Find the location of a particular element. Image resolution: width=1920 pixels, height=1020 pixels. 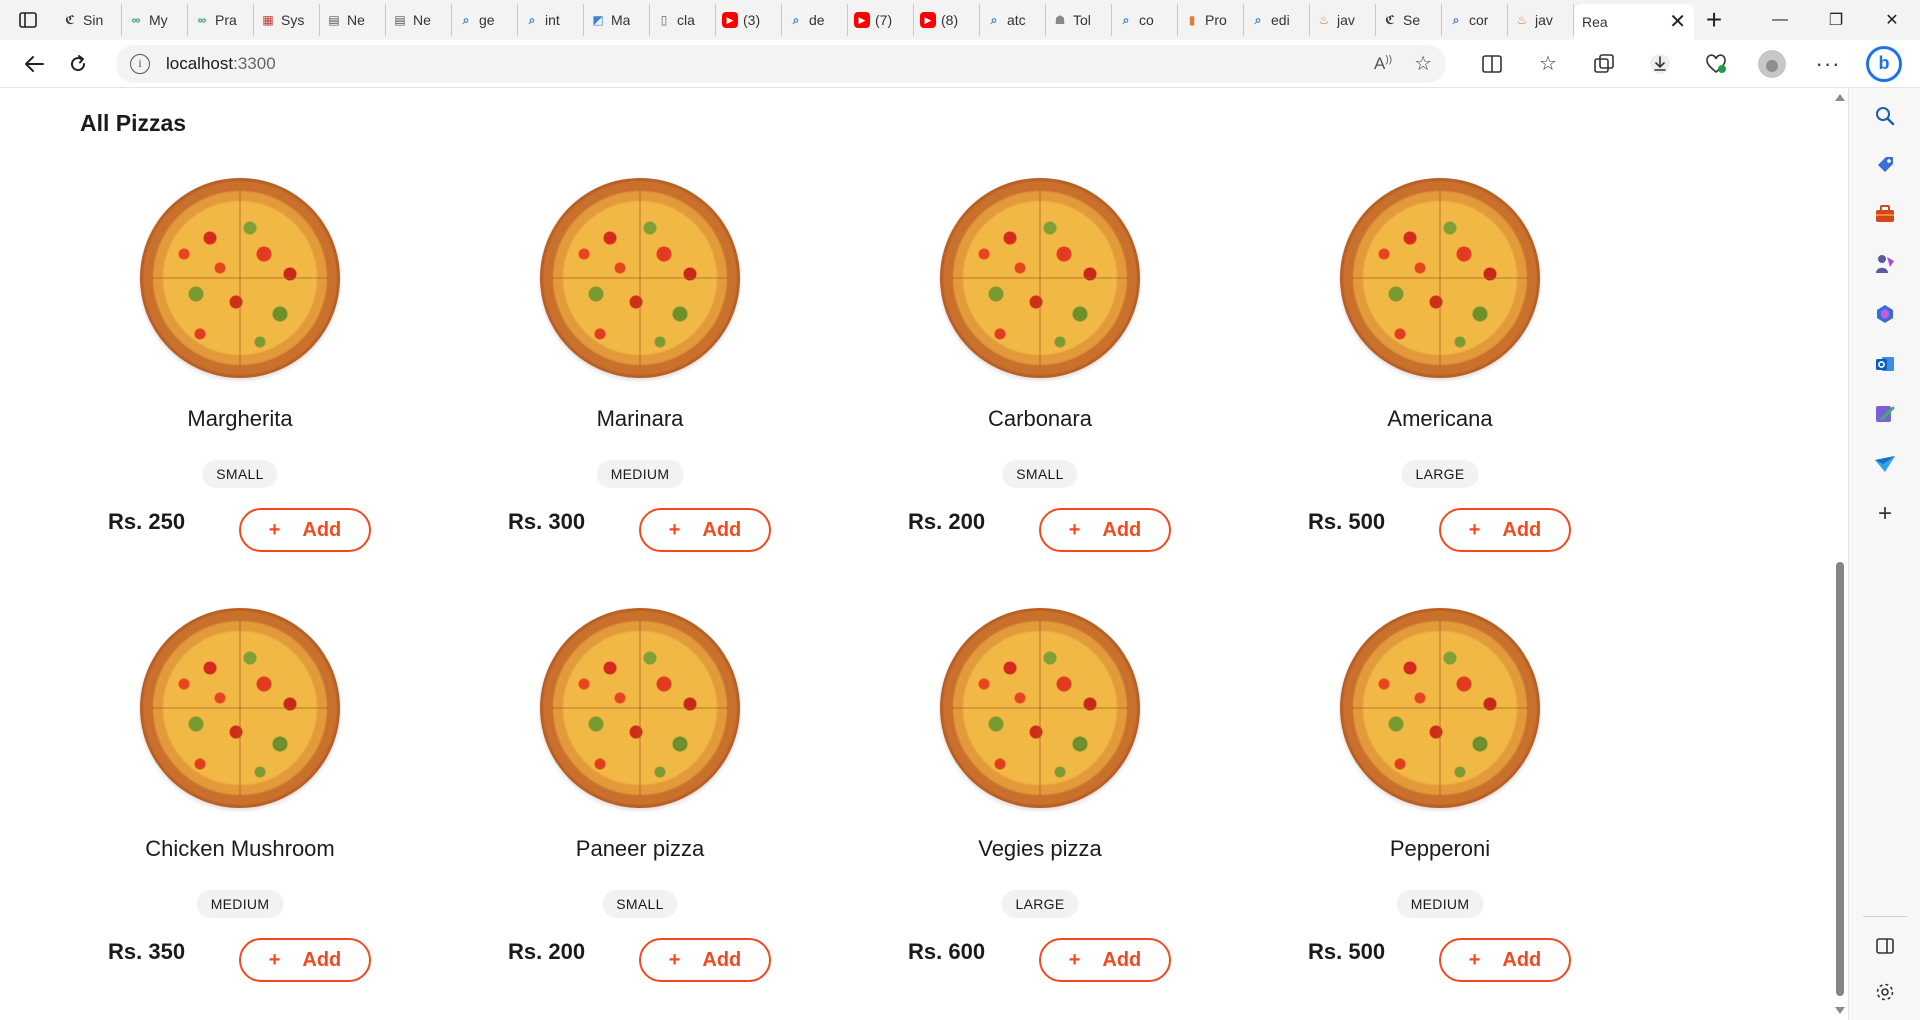

sidebar-outlook-icon is located at coordinates (1885, 364).